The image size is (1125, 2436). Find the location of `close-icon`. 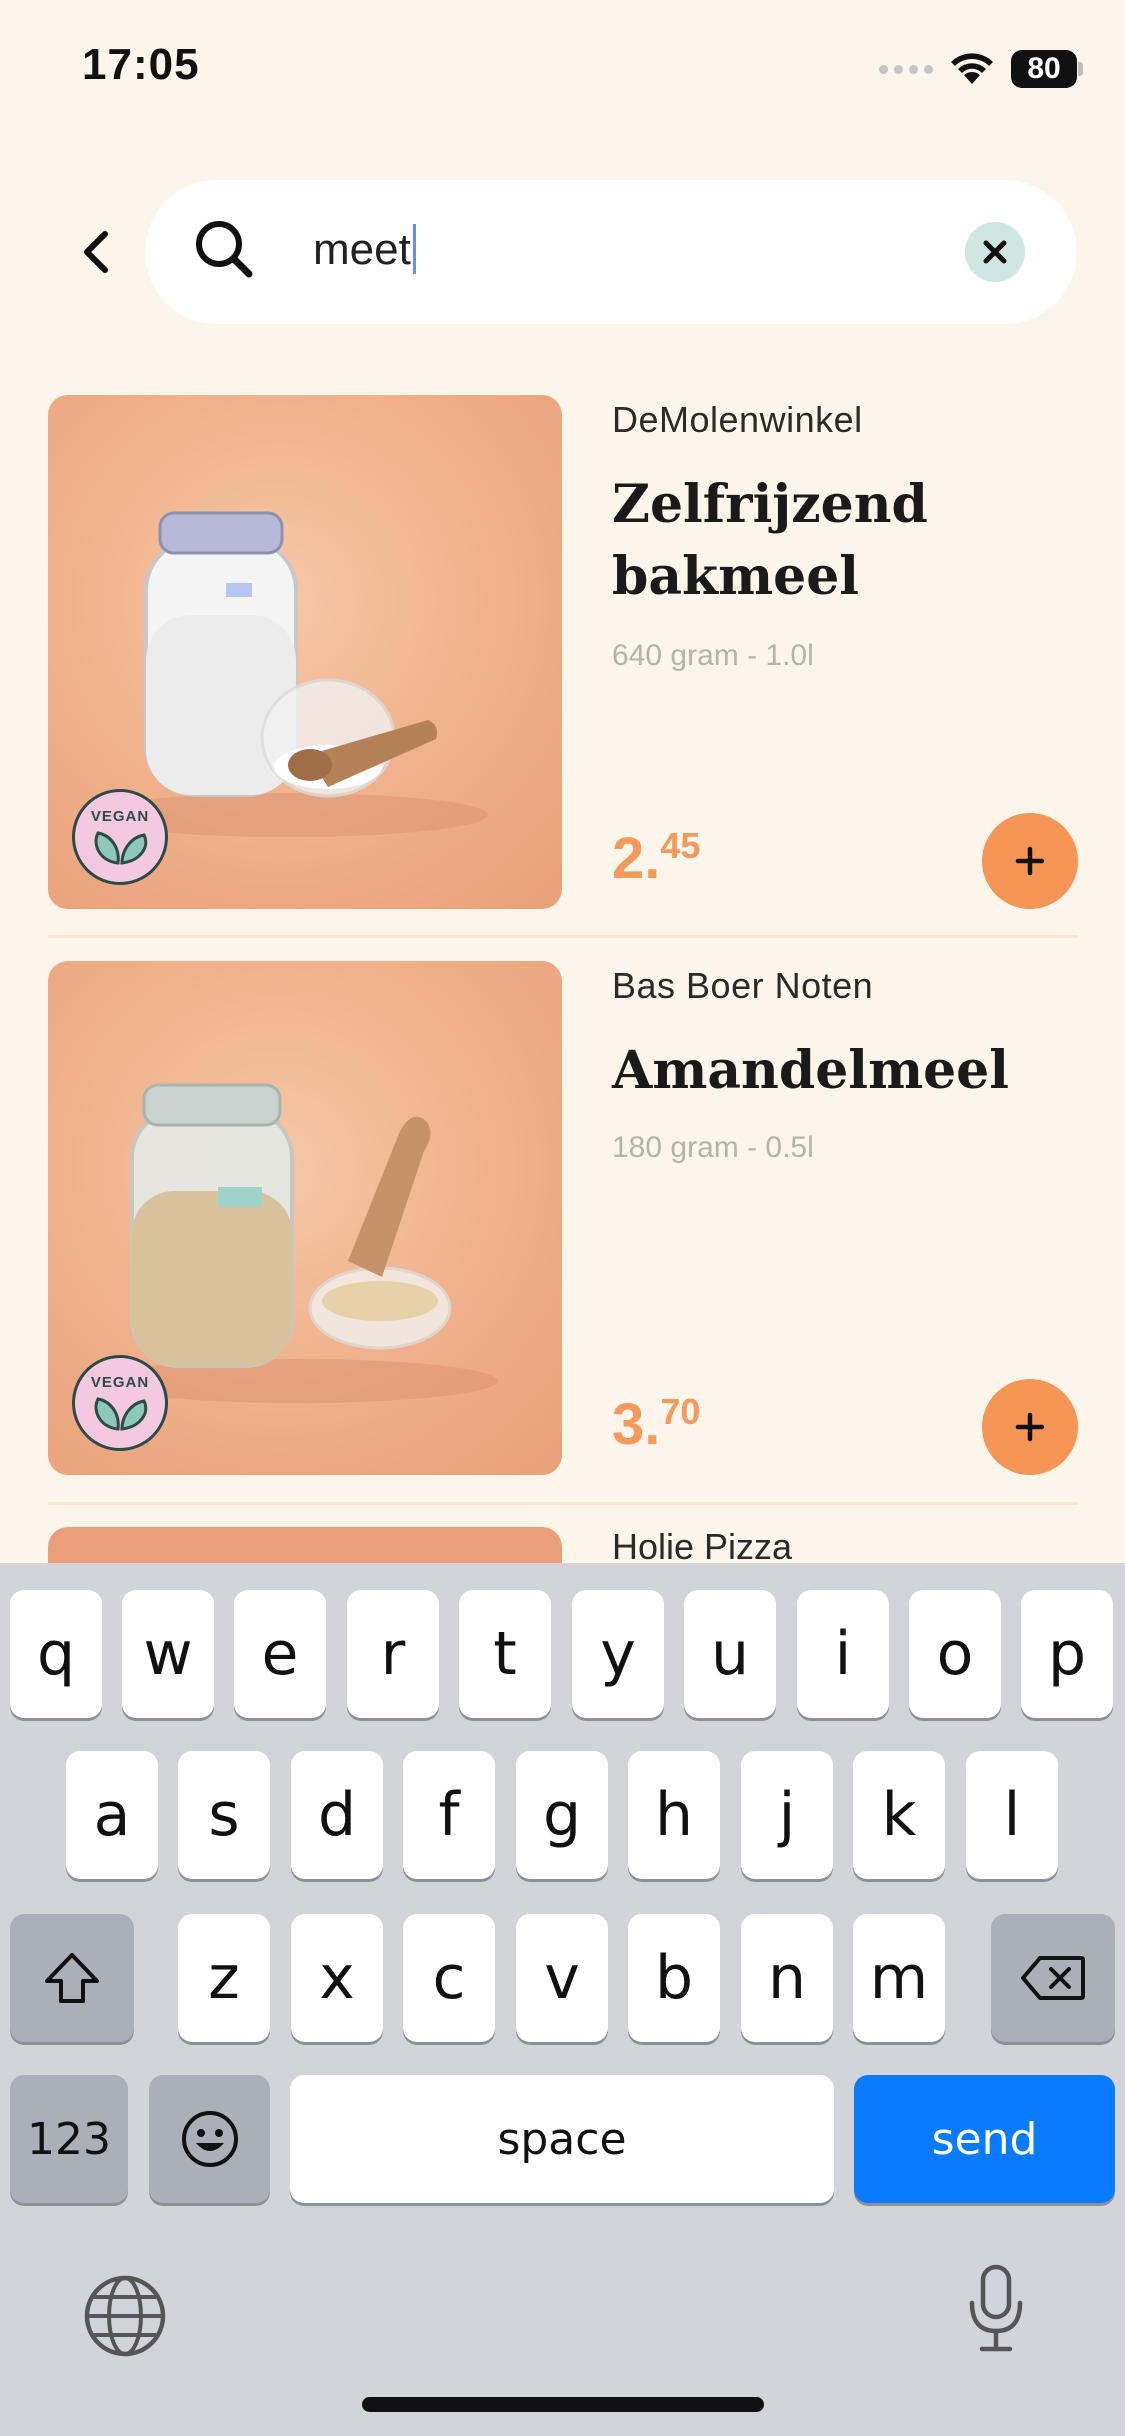

close-icon is located at coordinates (995, 252).